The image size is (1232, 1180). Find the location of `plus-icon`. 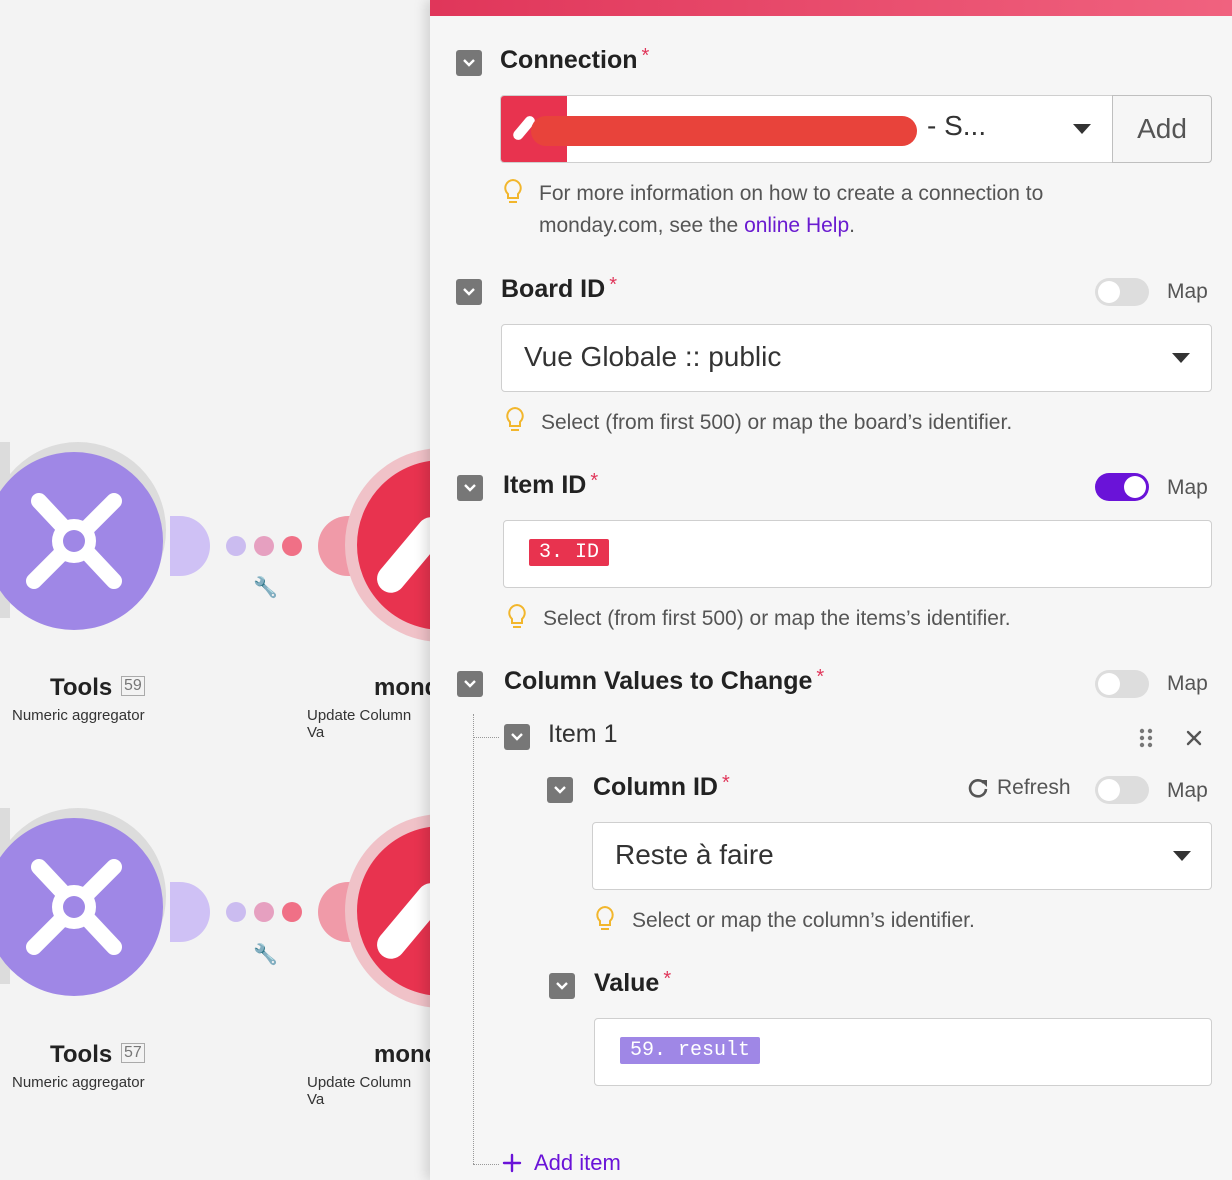

plus-icon is located at coordinates (512, 1163).